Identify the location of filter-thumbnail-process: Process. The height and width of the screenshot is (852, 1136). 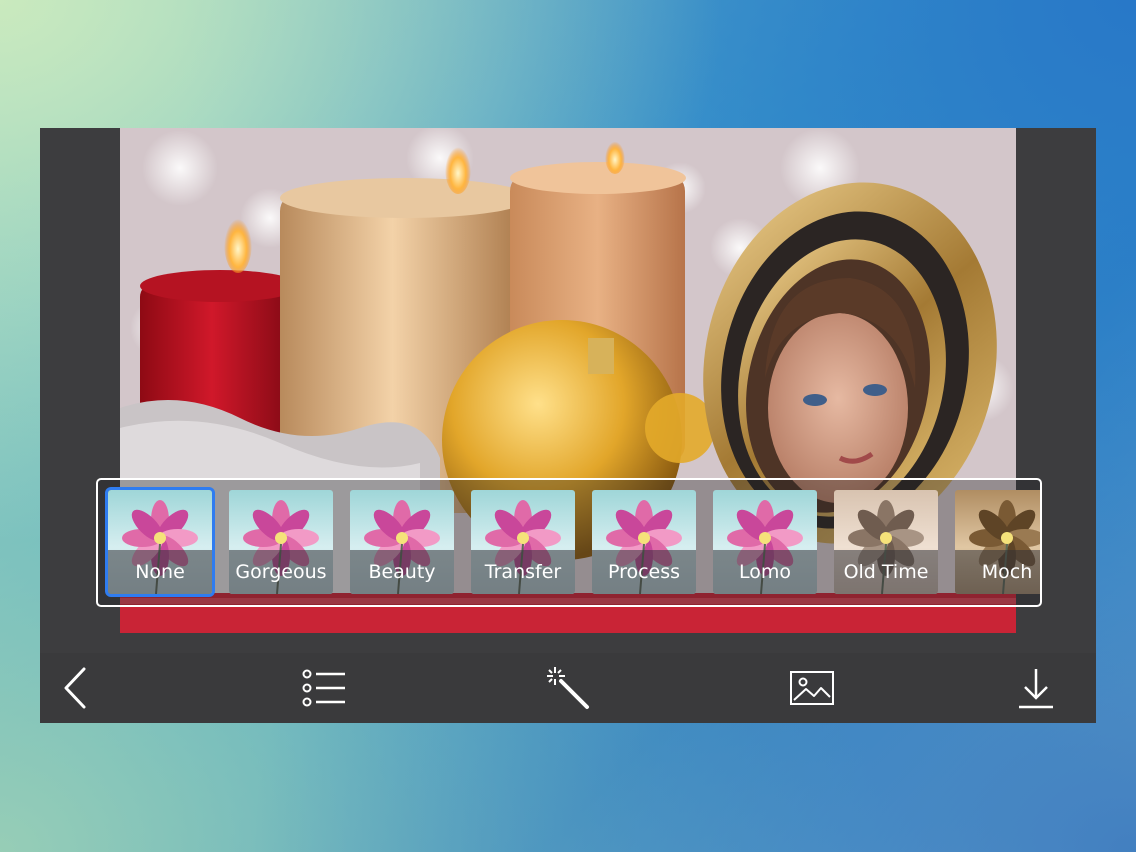
(644, 542).